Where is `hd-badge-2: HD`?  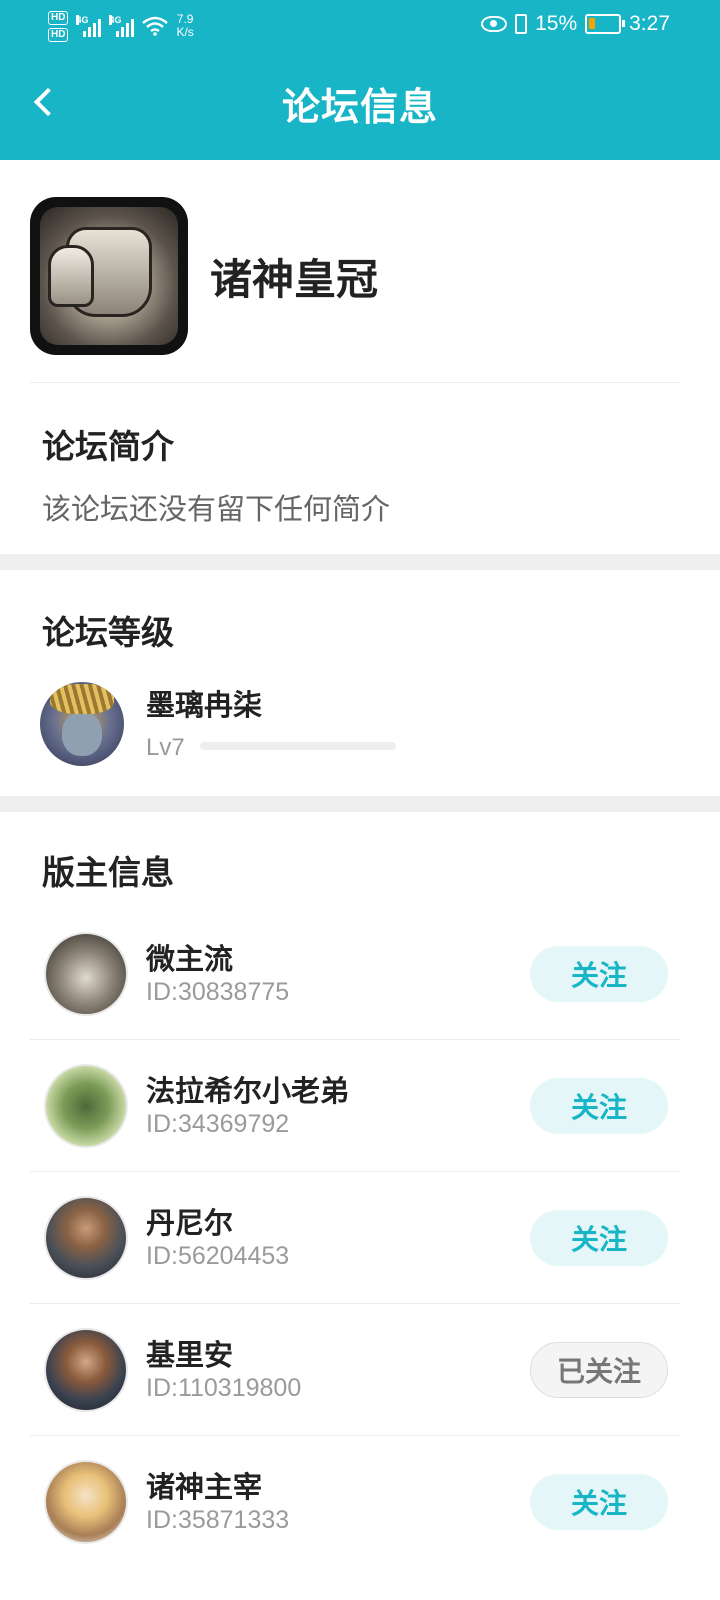 hd-badge-2: HD is located at coordinates (58, 34).